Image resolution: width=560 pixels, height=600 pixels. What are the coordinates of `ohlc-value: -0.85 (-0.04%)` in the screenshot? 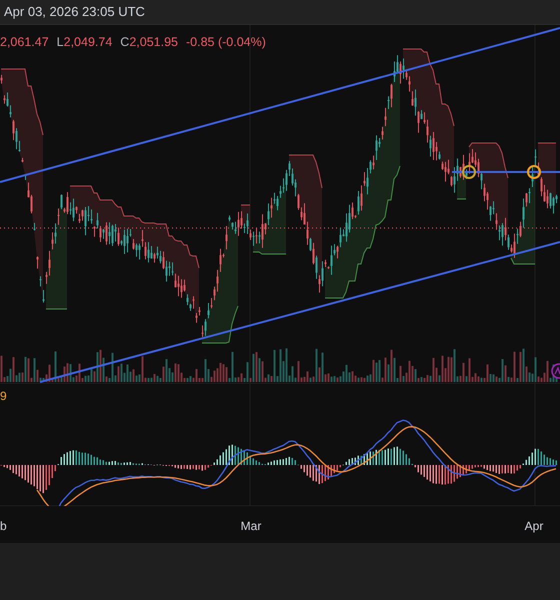 It's located at (226, 42).